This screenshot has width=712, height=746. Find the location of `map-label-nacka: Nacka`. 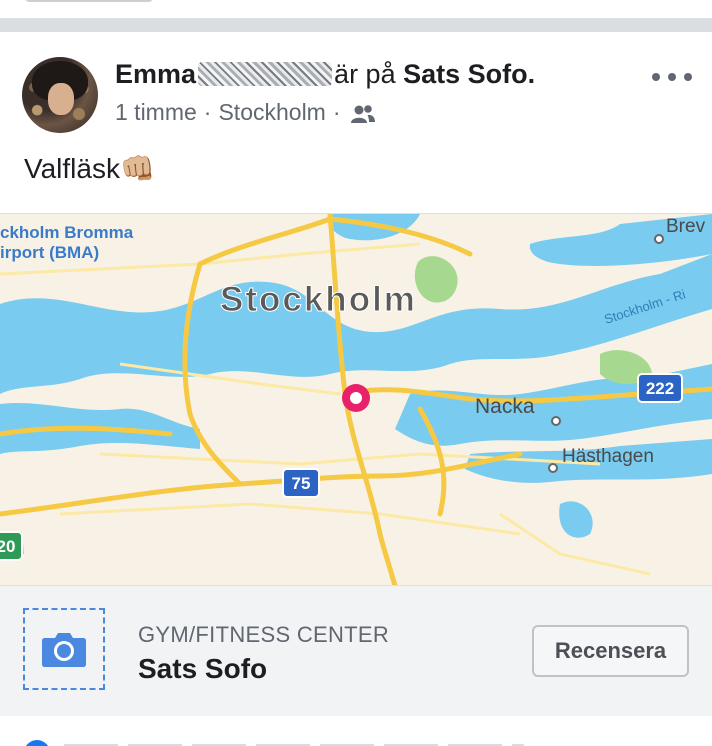

map-label-nacka: Nacka is located at coordinates (505, 406).